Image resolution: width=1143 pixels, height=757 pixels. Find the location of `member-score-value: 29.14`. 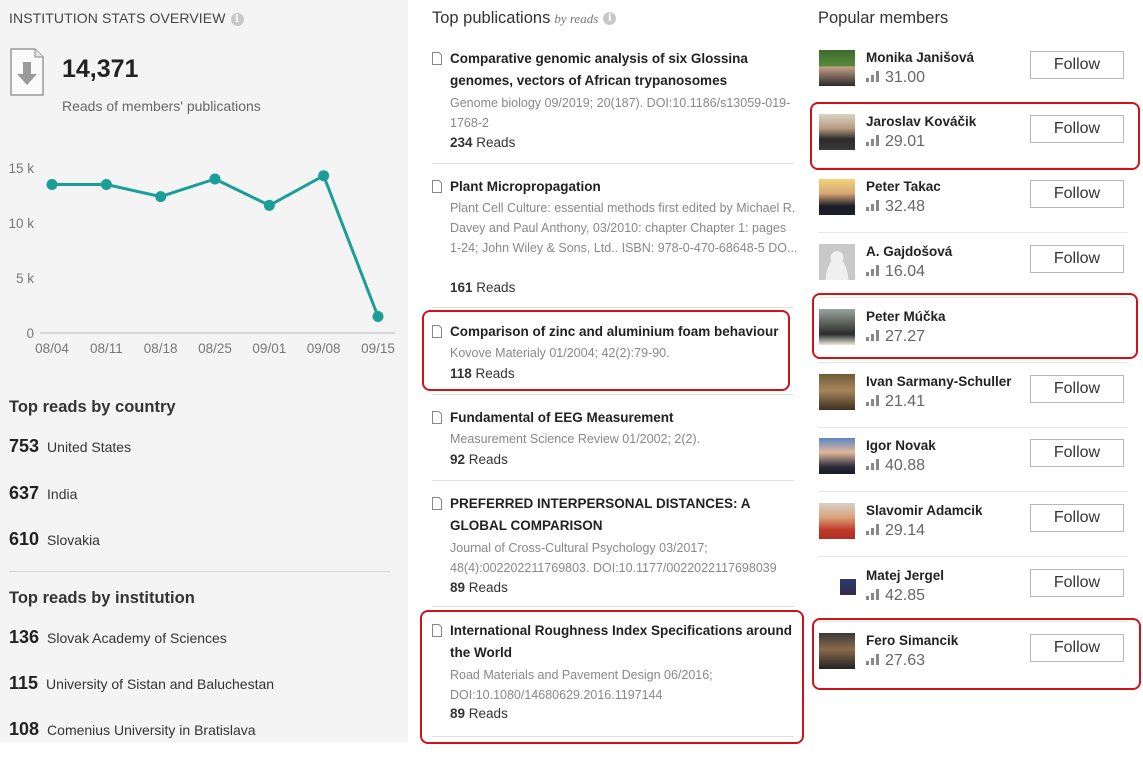

member-score-value: 29.14 is located at coordinates (905, 530).